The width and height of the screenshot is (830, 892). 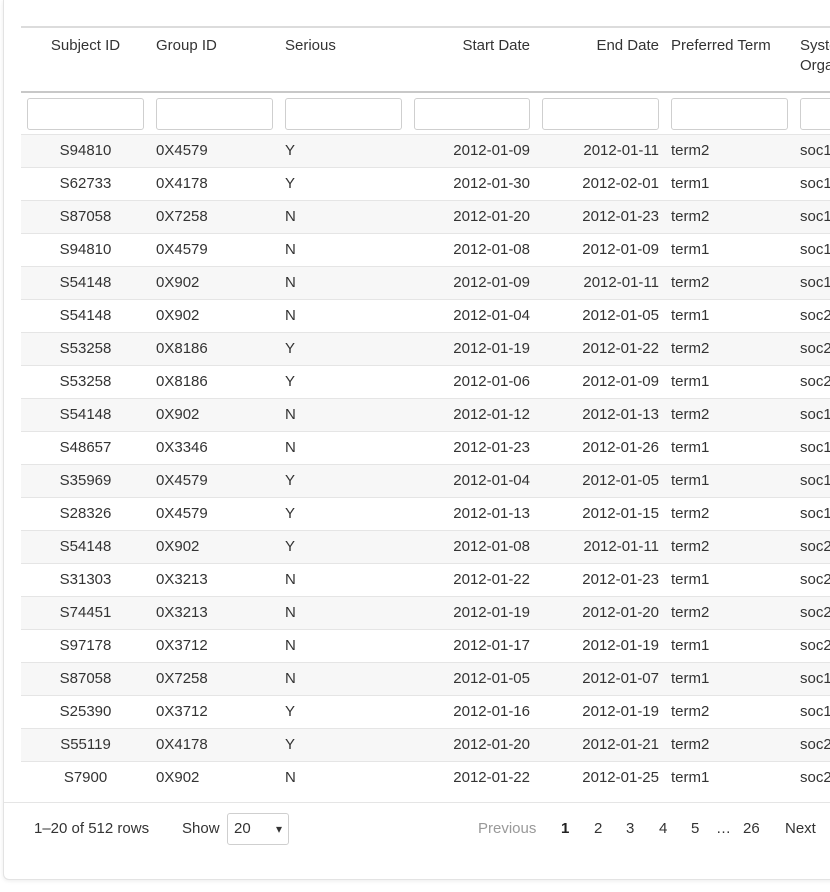 I want to click on chevron-down-icon: ▾, so click(x=278, y=829).